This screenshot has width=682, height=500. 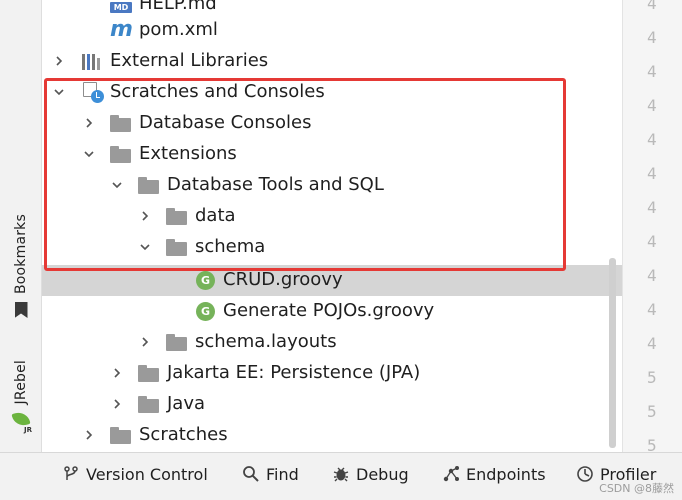 I want to click on version-control-tool-button: Version Control, so click(x=135, y=474).